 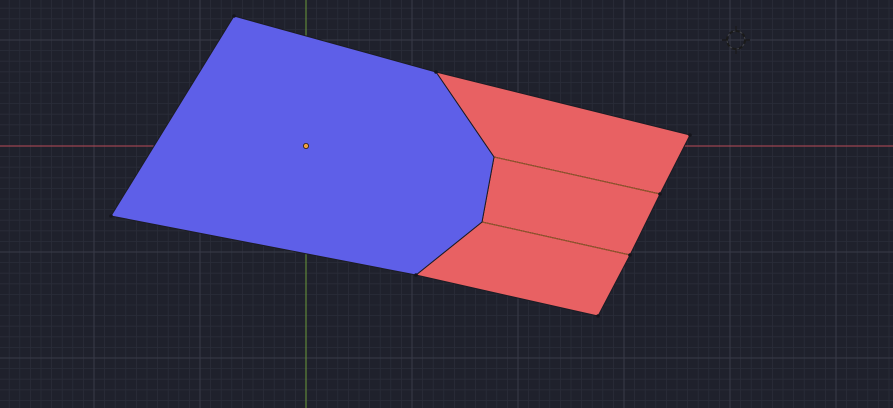 What do you see at coordinates (305, 145) in the screenshot?
I see `object-origin-icon` at bounding box center [305, 145].